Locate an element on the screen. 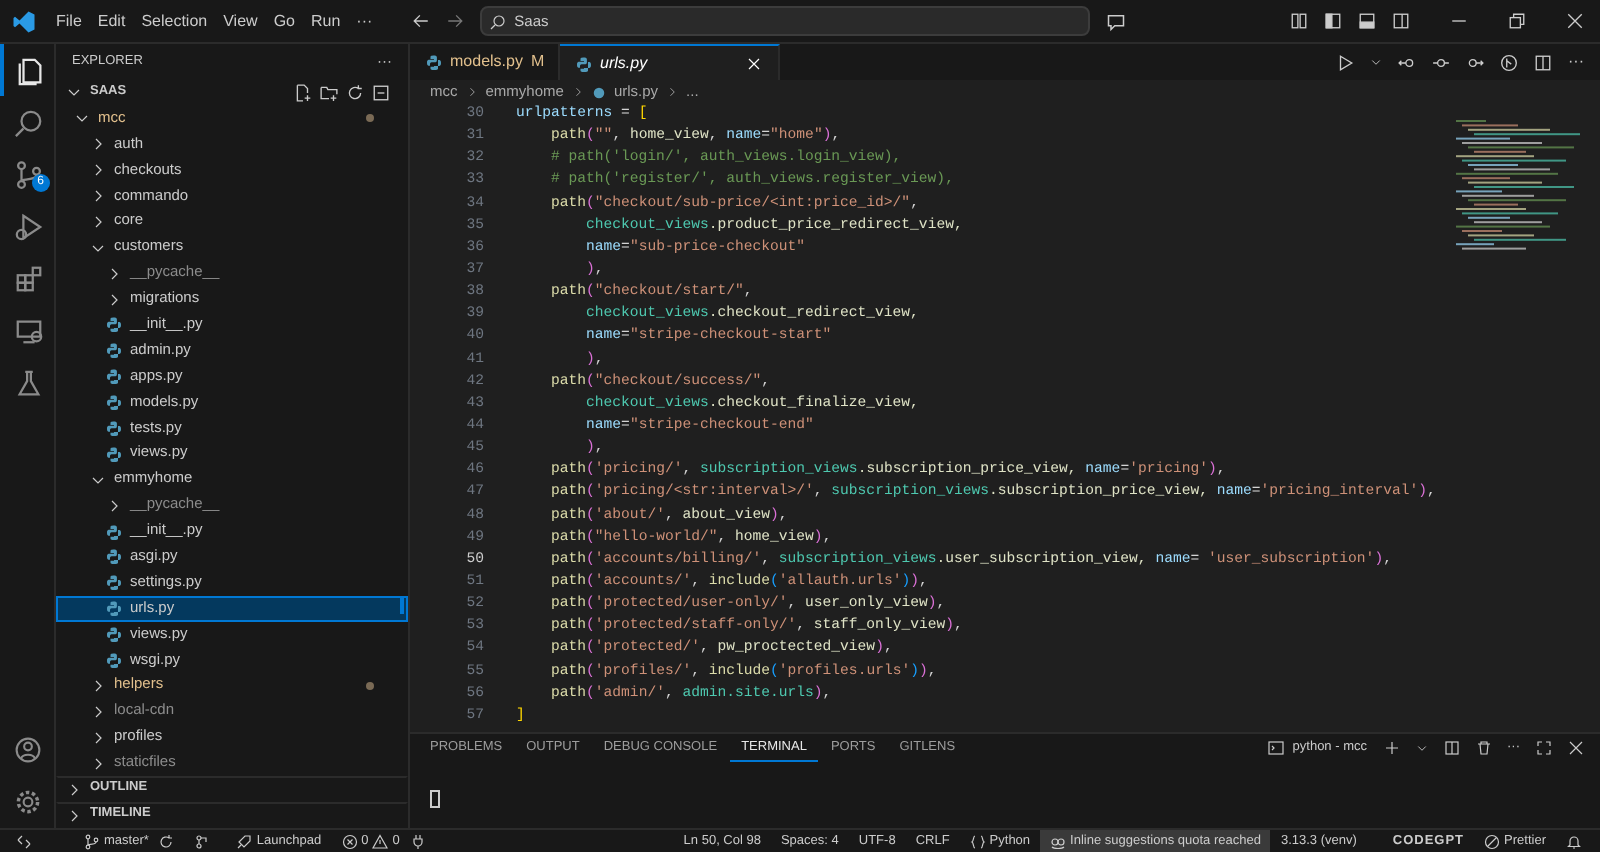 This screenshot has height=852, width=1600. account-icon is located at coordinates (28, 750).